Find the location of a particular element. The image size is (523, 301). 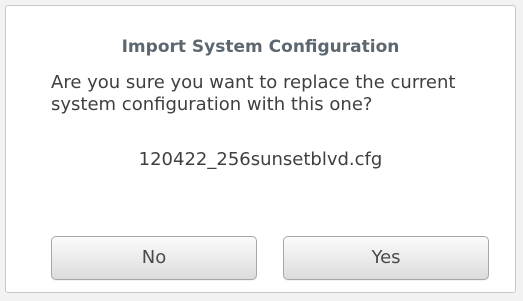

yes-button: Yes is located at coordinates (386, 258).